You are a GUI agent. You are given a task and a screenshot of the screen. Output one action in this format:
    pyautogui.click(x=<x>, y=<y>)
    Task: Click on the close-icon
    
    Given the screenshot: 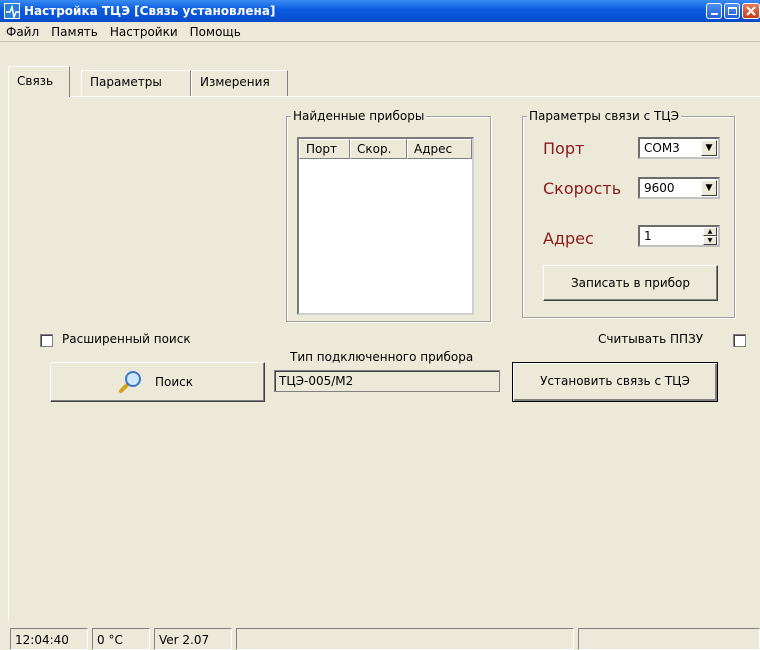 What is the action you would take?
    pyautogui.click(x=751, y=11)
    